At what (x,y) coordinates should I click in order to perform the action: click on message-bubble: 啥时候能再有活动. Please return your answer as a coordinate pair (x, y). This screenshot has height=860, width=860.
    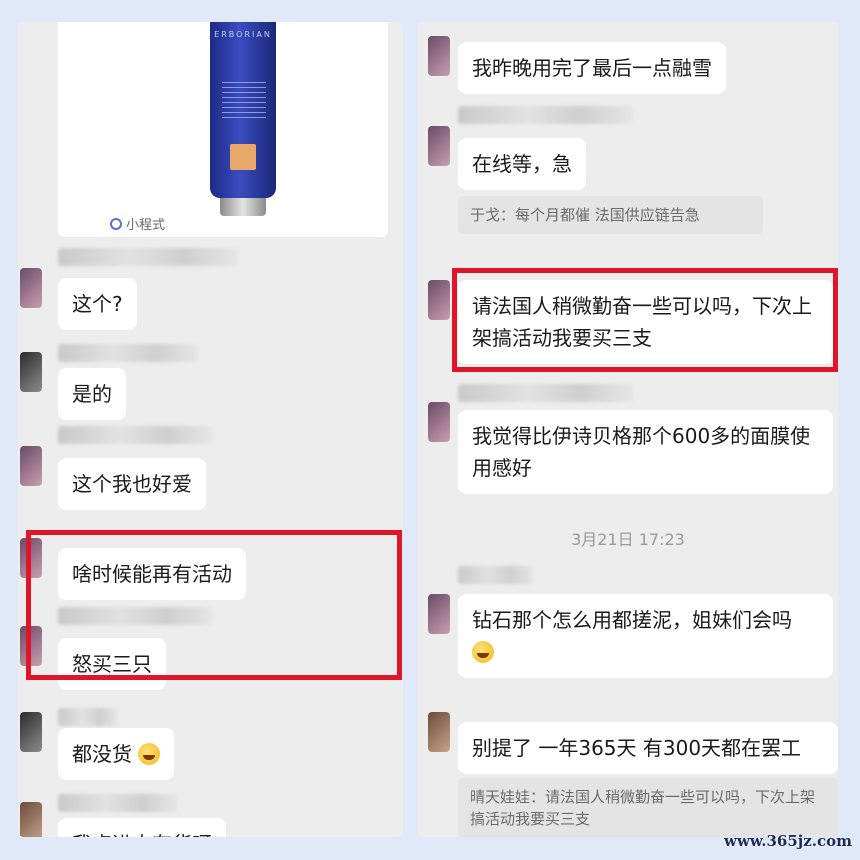
    Looking at the image, I should click on (152, 574).